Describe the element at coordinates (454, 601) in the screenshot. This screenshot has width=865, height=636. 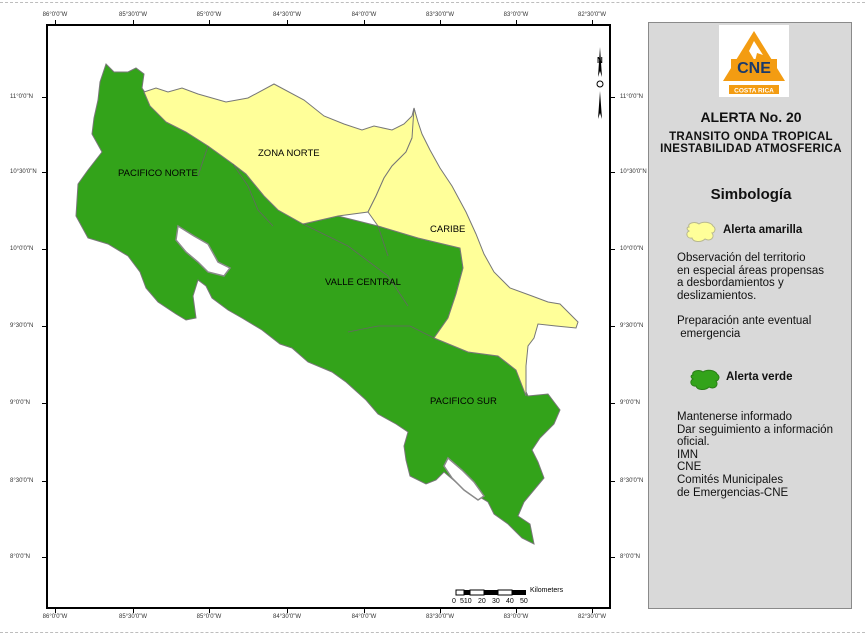
I see `scale-label-0: 0` at that location.